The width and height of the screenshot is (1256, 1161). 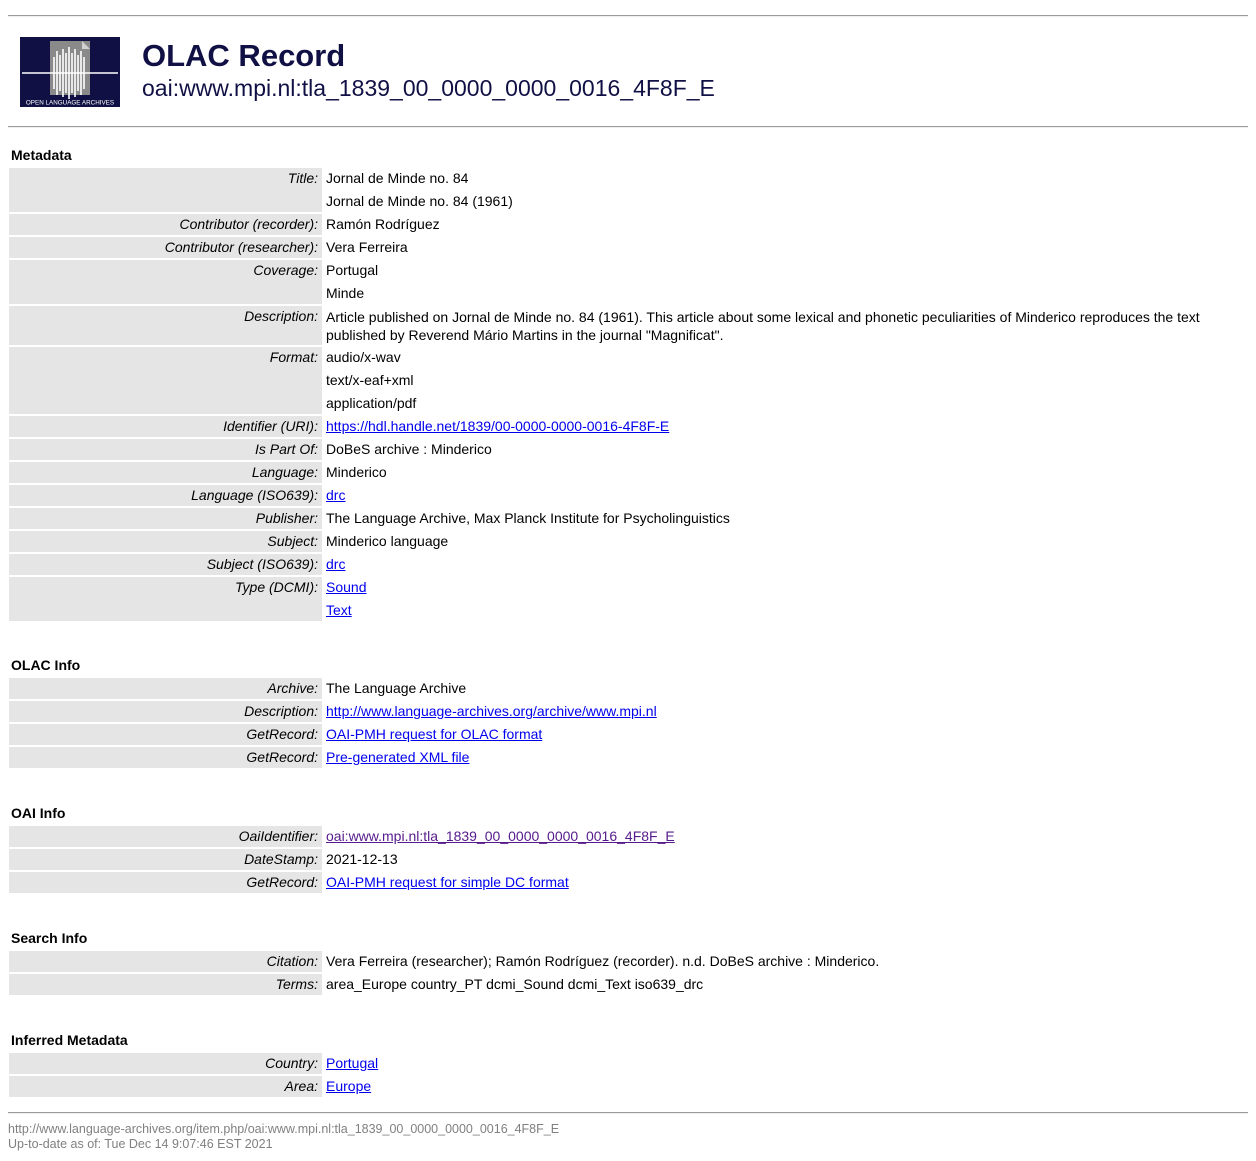 What do you see at coordinates (628, 495) in the screenshot?
I see `table-row: Language (ISO639): drc` at bounding box center [628, 495].